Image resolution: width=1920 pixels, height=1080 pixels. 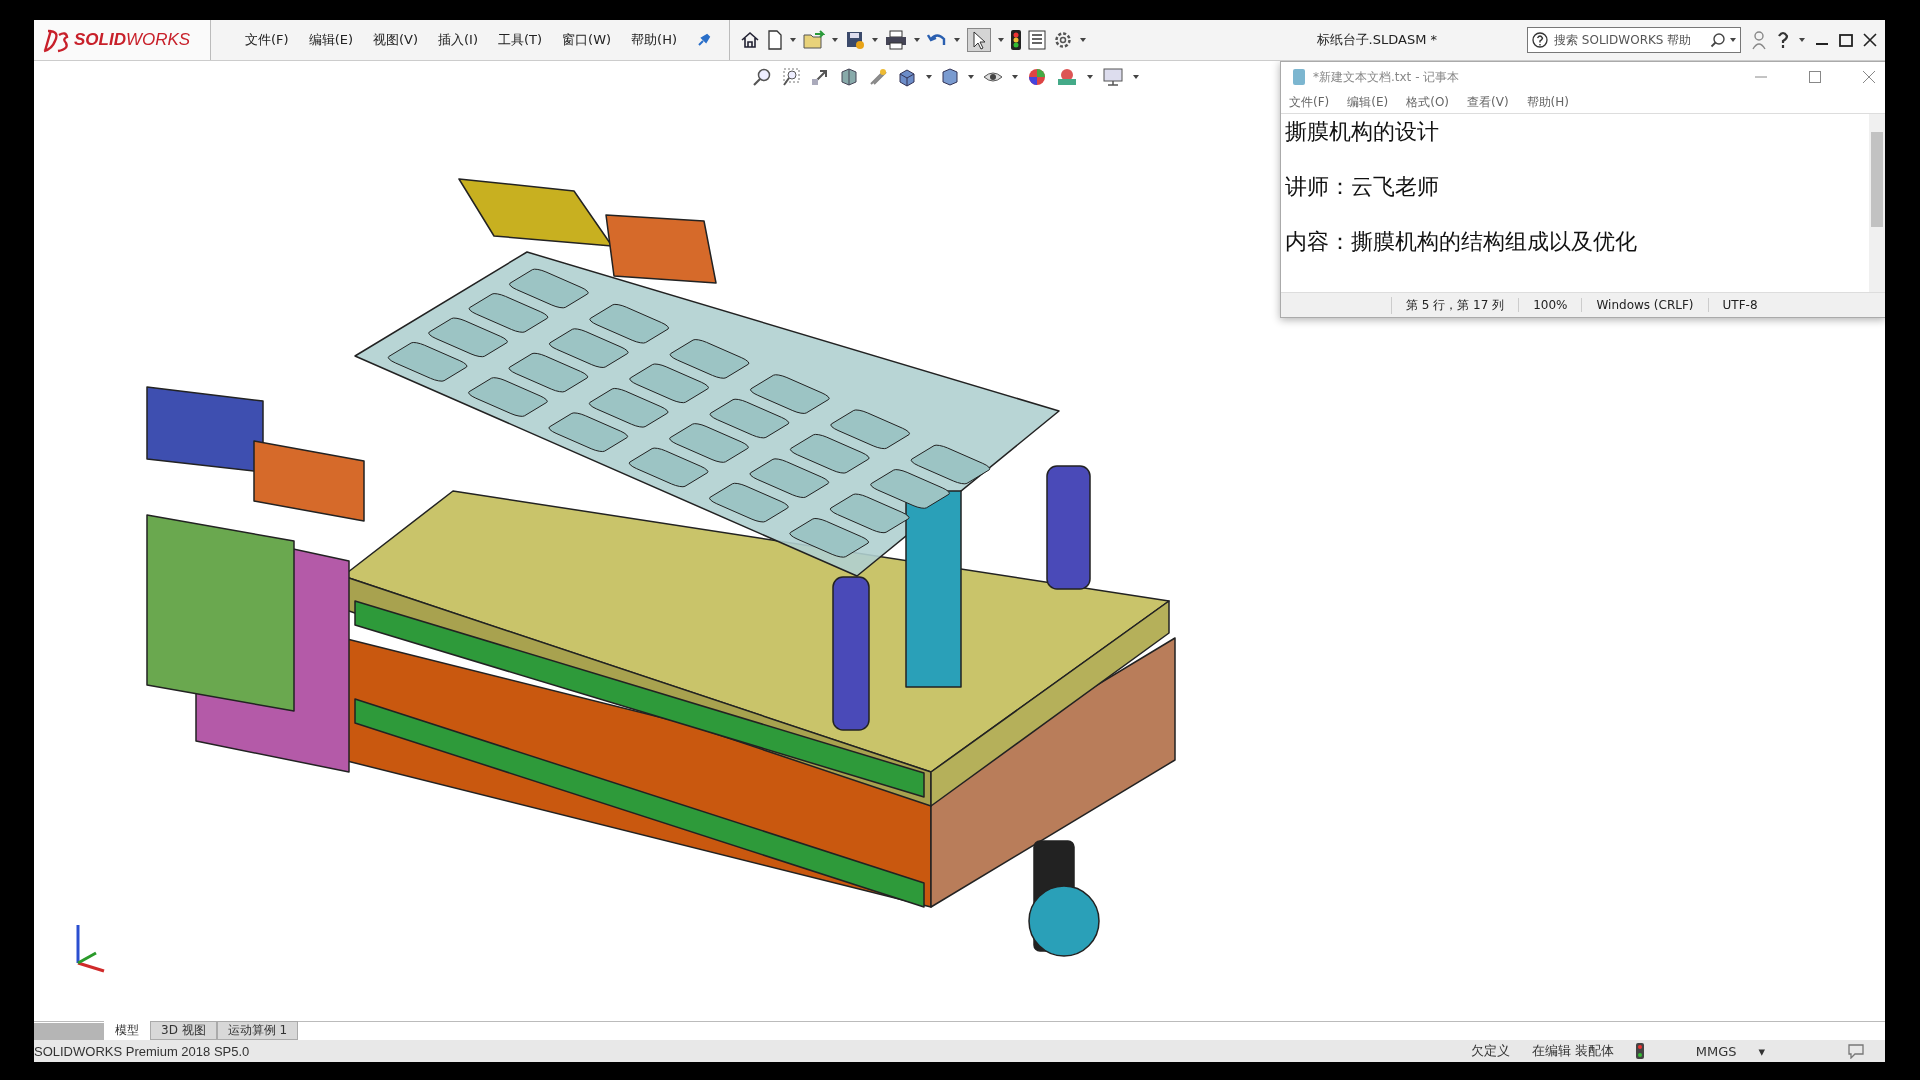 I want to click on status-text: 在编辑 装配体, so click(x=1572, y=1051).